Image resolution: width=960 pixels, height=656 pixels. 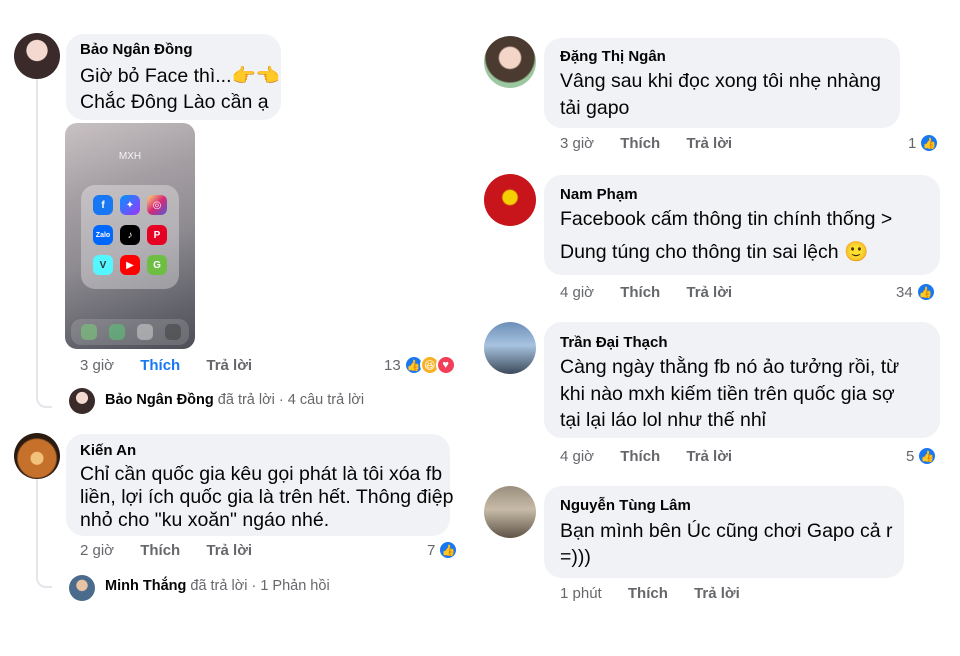 What do you see at coordinates (136, 49) in the screenshot?
I see `comment-author: Bảo Ngân Đồng` at bounding box center [136, 49].